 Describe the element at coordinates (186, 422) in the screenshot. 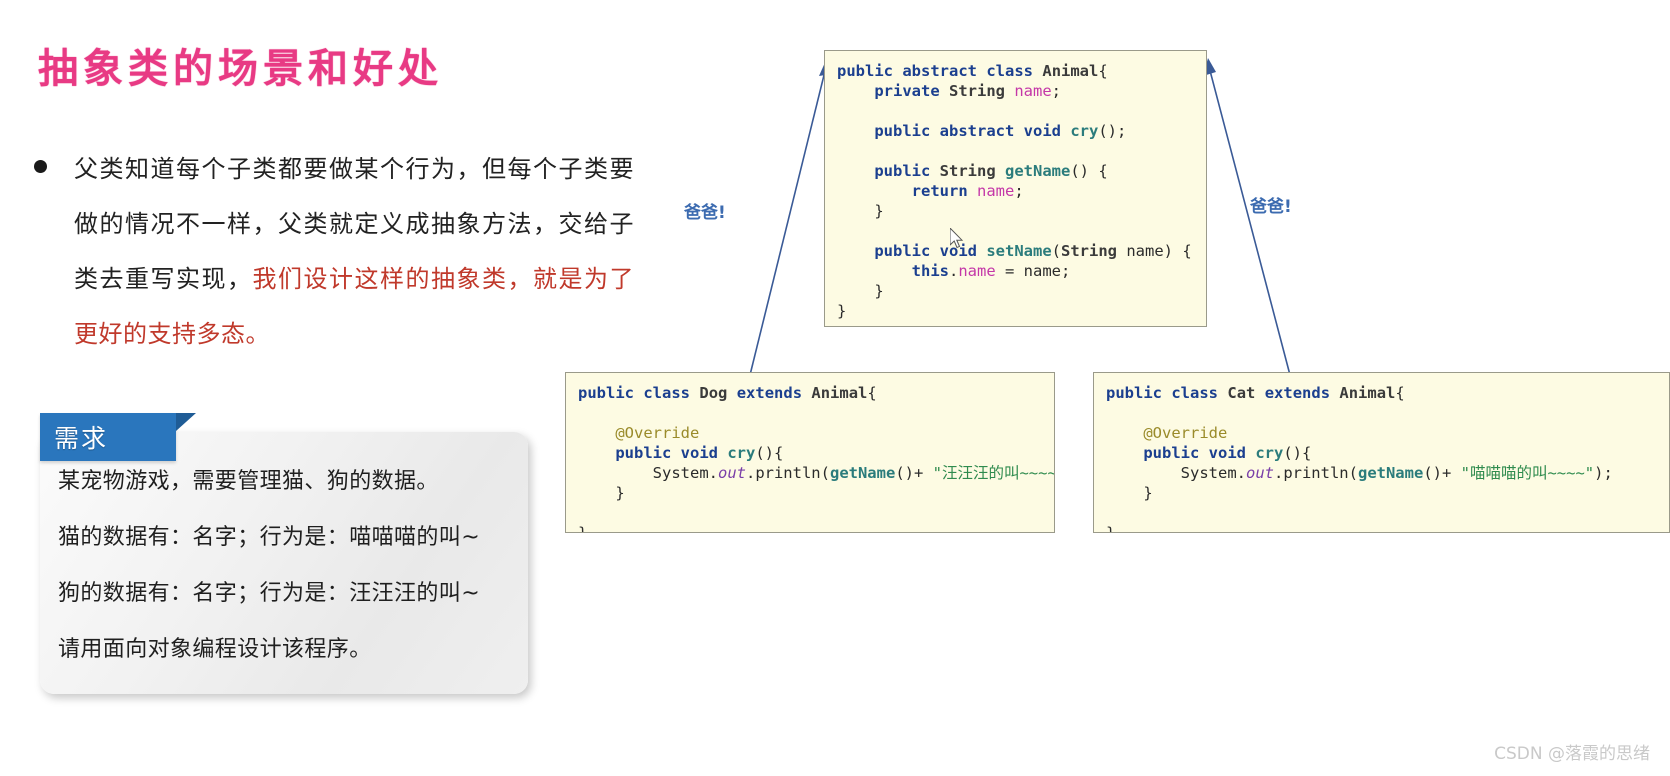

I see `requirement-tab-fold-icon` at that location.